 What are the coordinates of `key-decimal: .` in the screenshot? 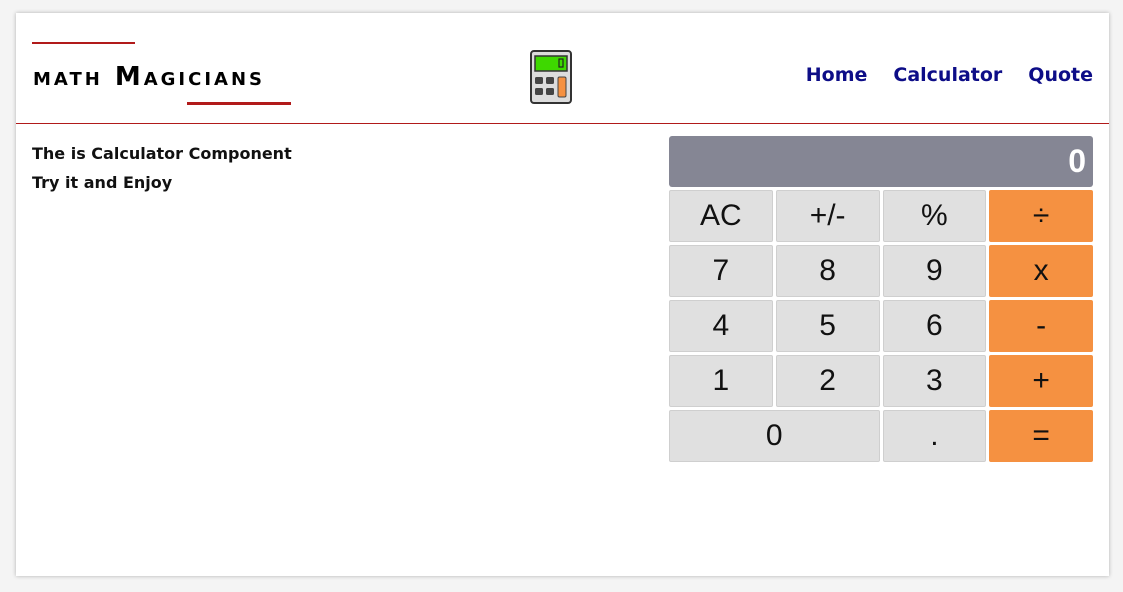 It's located at (934, 436).